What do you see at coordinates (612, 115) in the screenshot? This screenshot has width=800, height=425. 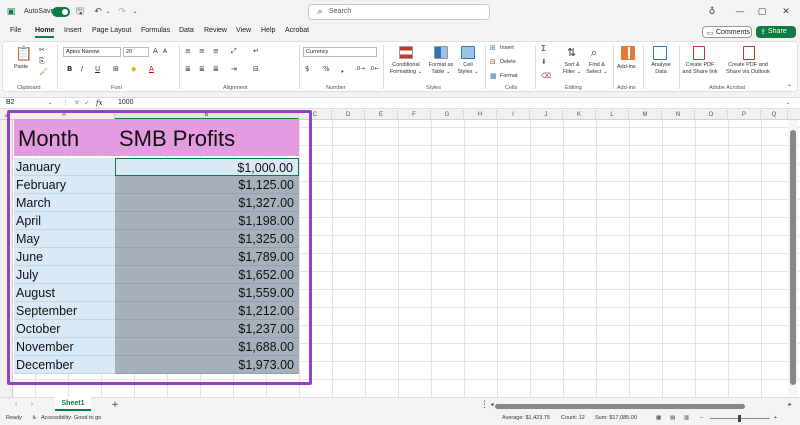 I see `column-header-l: L` at bounding box center [612, 115].